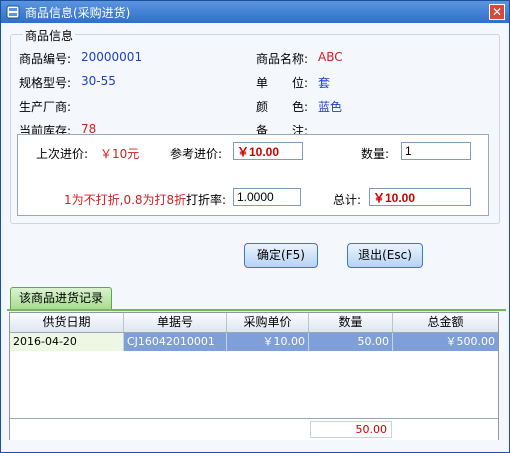  Describe the element at coordinates (78, 13) in the screenshot. I see `window-title: 商品信息(采购进货)` at that location.